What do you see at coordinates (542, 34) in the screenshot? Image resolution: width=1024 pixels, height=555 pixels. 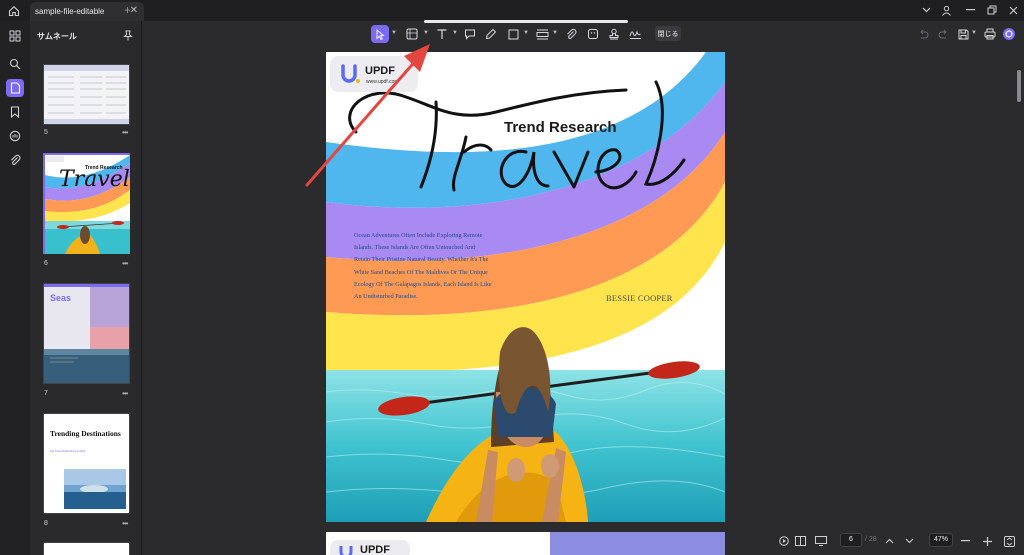 I see `header-footer-icon` at bounding box center [542, 34].